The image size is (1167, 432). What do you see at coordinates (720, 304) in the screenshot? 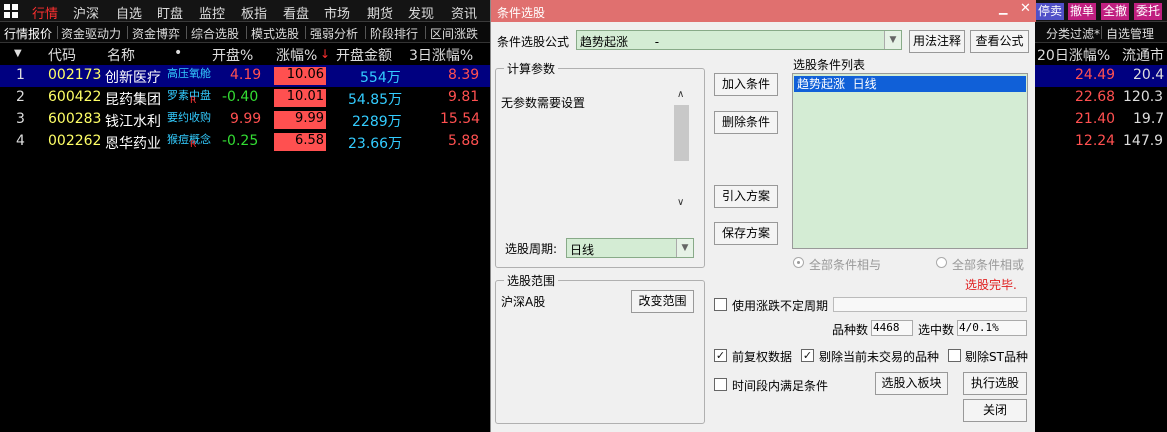
I see `variable-period-checkbox` at bounding box center [720, 304].